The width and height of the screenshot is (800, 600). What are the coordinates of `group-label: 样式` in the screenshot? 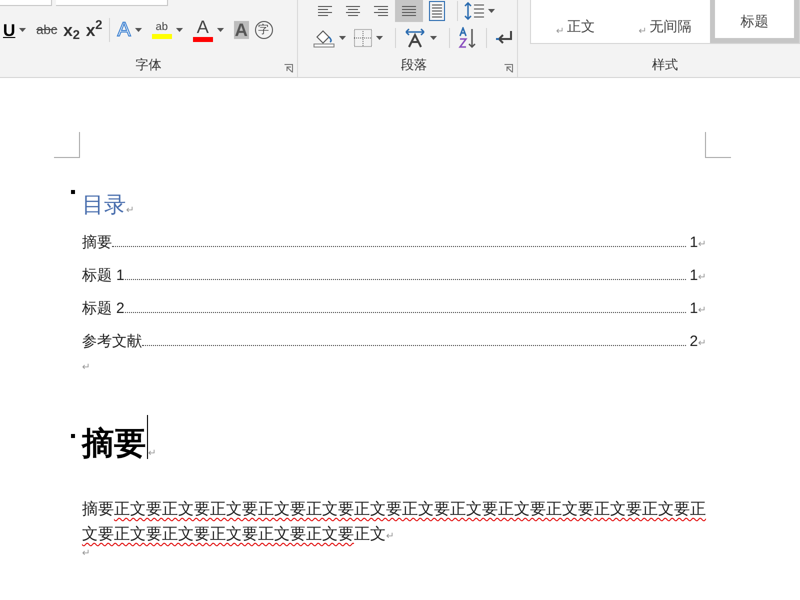 It's located at (665, 65).